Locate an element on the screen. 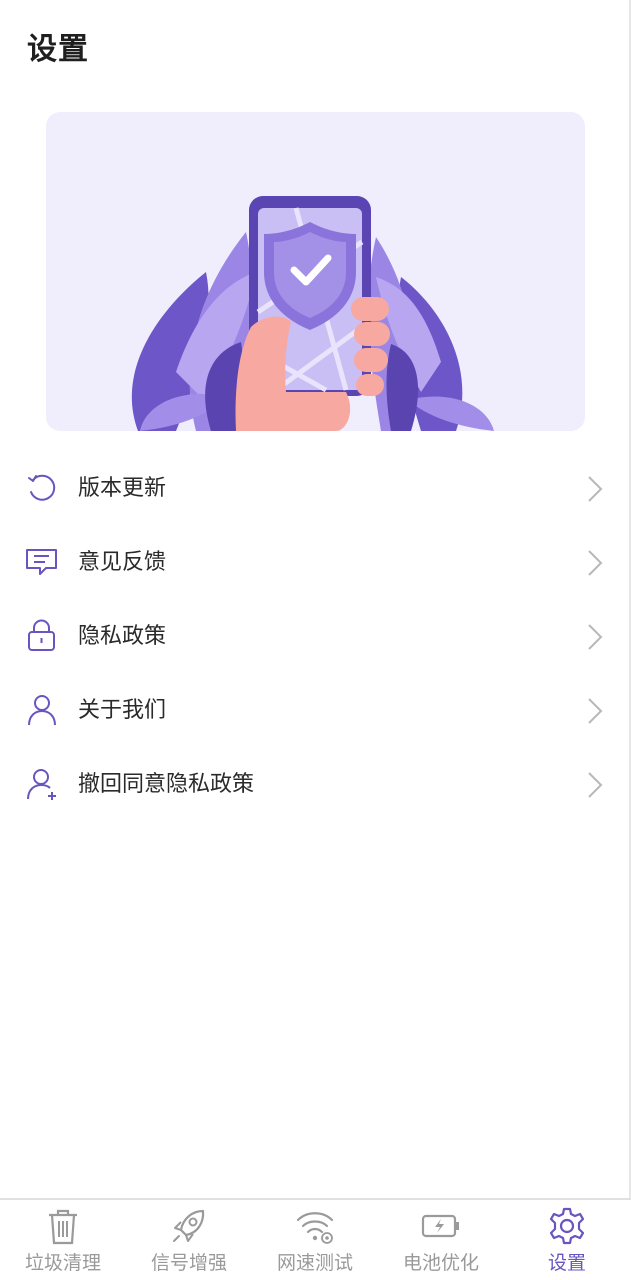 The height and width of the screenshot is (1280, 631). trash-icon is located at coordinates (63, 1227).